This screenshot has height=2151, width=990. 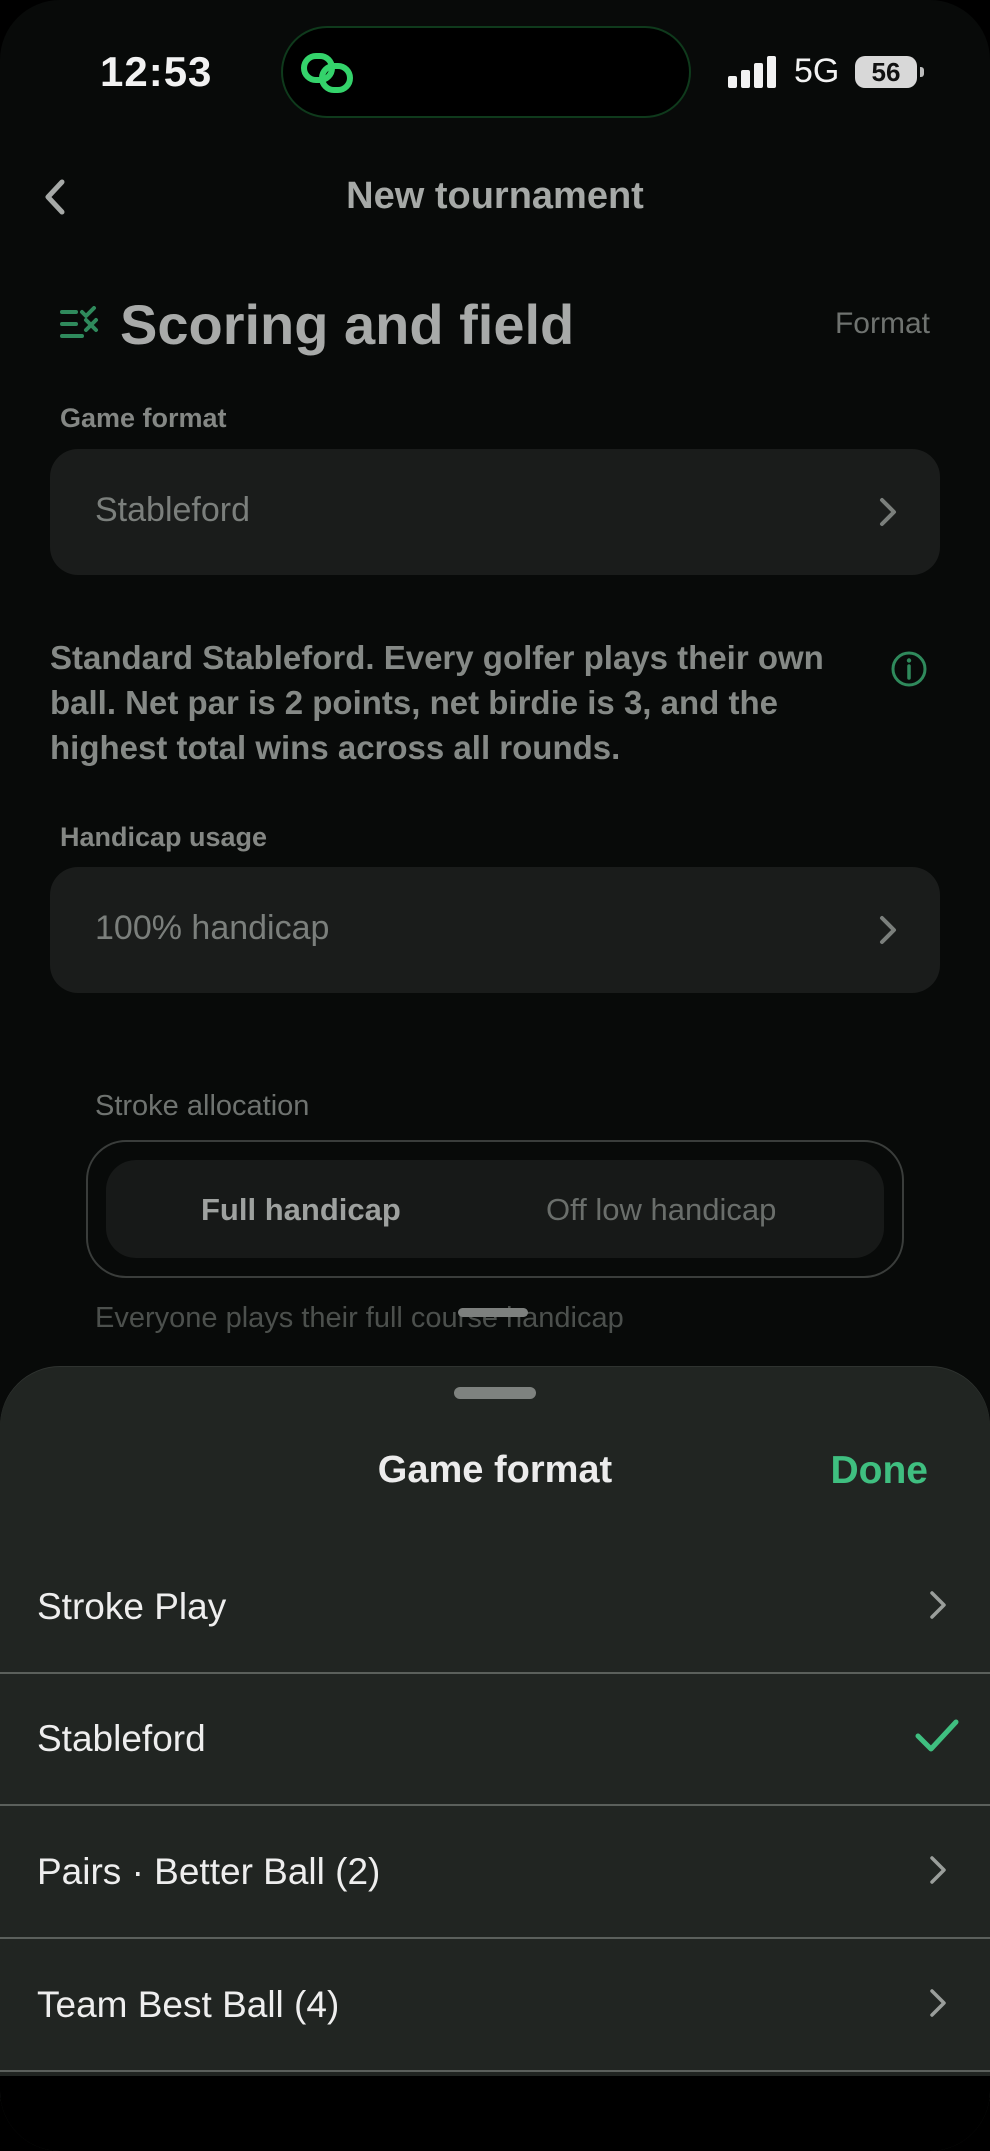 What do you see at coordinates (301, 1210) in the screenshot?
I see `segment-full-handicap: Full handicap` at bounding box center [301, 1210].